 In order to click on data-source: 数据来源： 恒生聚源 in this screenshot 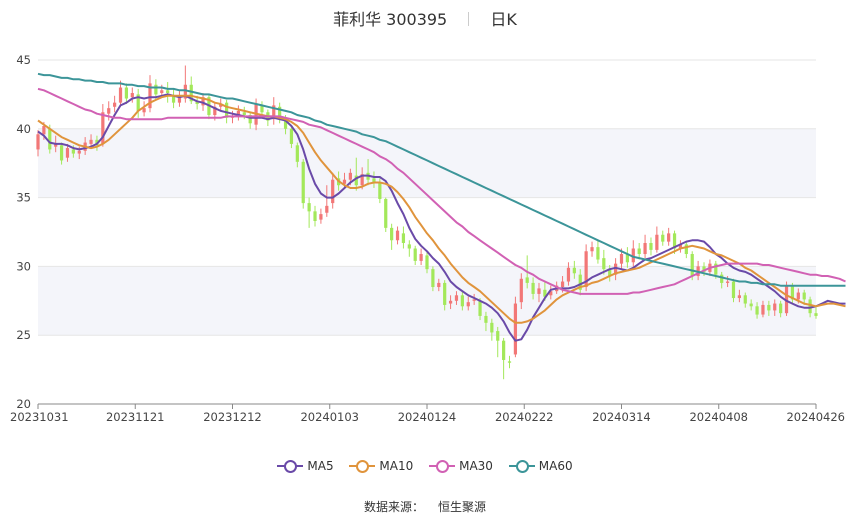, I will do `click(425, 506)`.